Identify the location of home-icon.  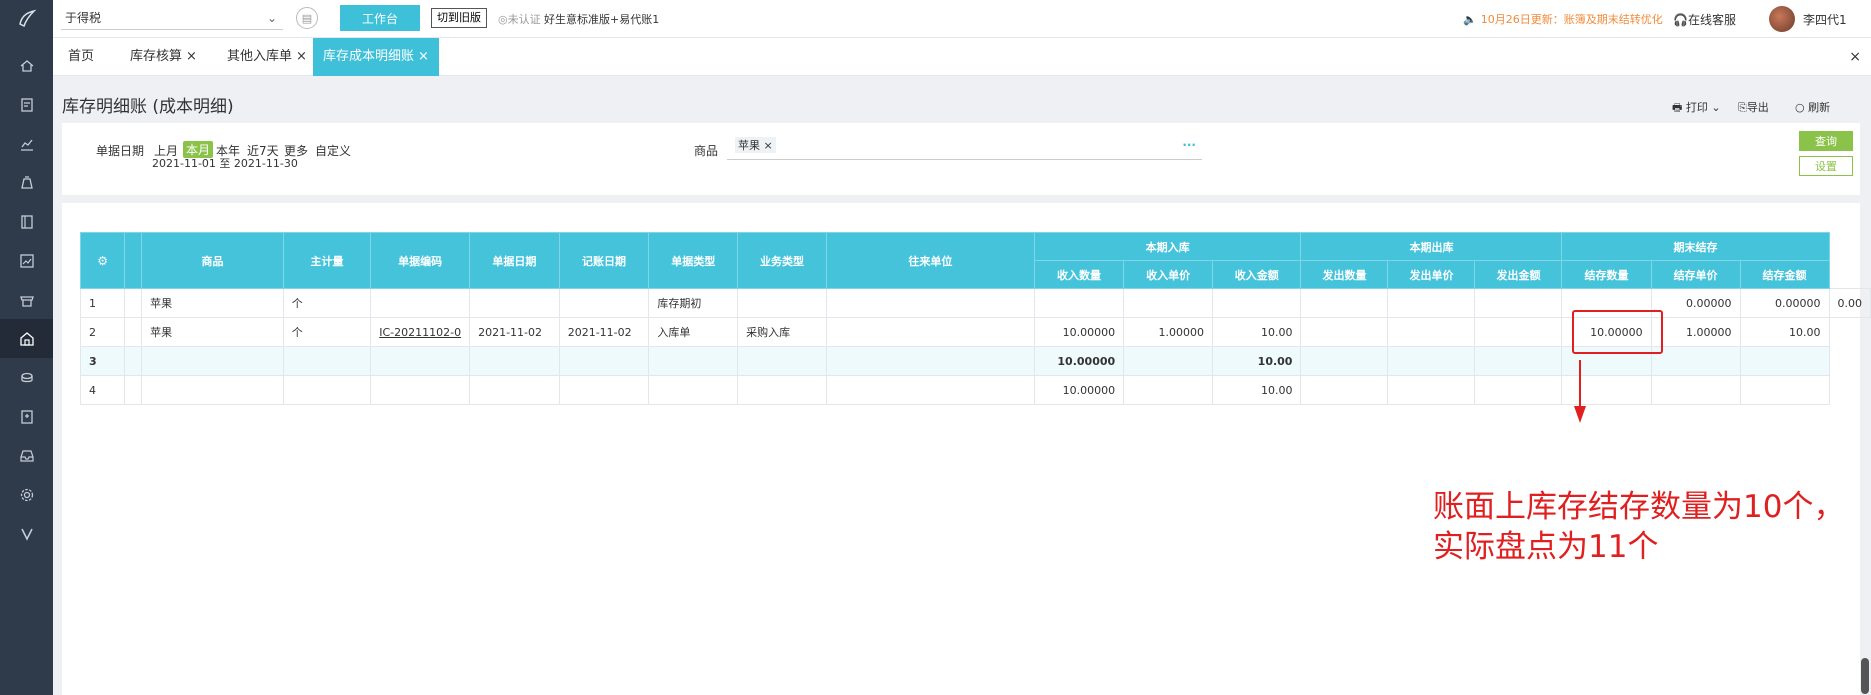
(26, 65).